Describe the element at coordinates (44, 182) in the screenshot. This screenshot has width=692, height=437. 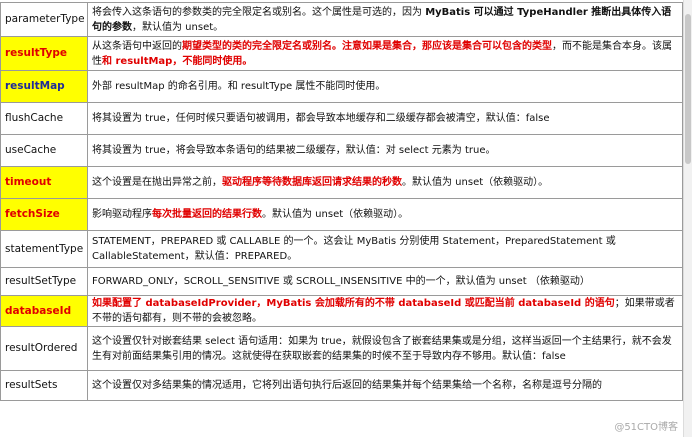
I see `attribute-name-cell: timeout` at that location.